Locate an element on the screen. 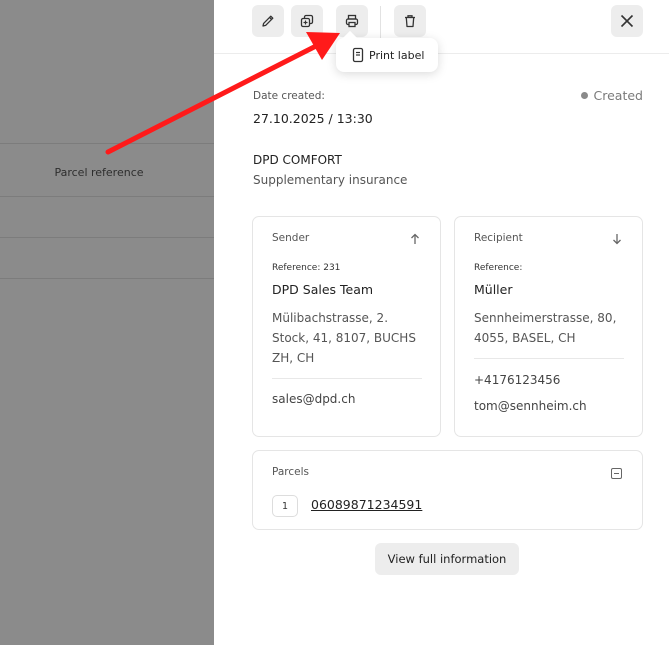 This screenshot has width=669, height=645. status-text: Created is located at coordinates (618, 95).